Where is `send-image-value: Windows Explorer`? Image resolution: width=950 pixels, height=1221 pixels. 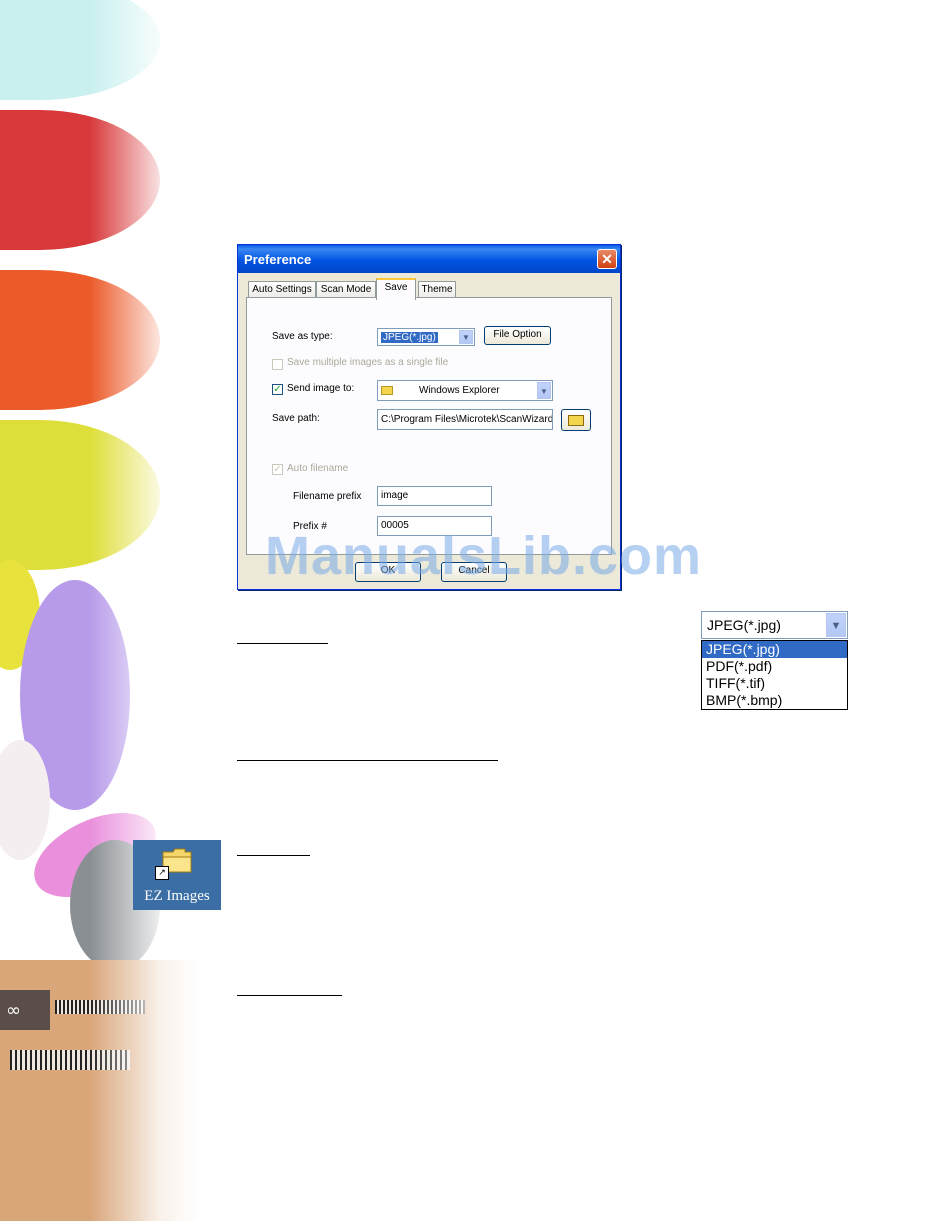
send-image-value: Windows Explorer is located at coordinates (459, 390).